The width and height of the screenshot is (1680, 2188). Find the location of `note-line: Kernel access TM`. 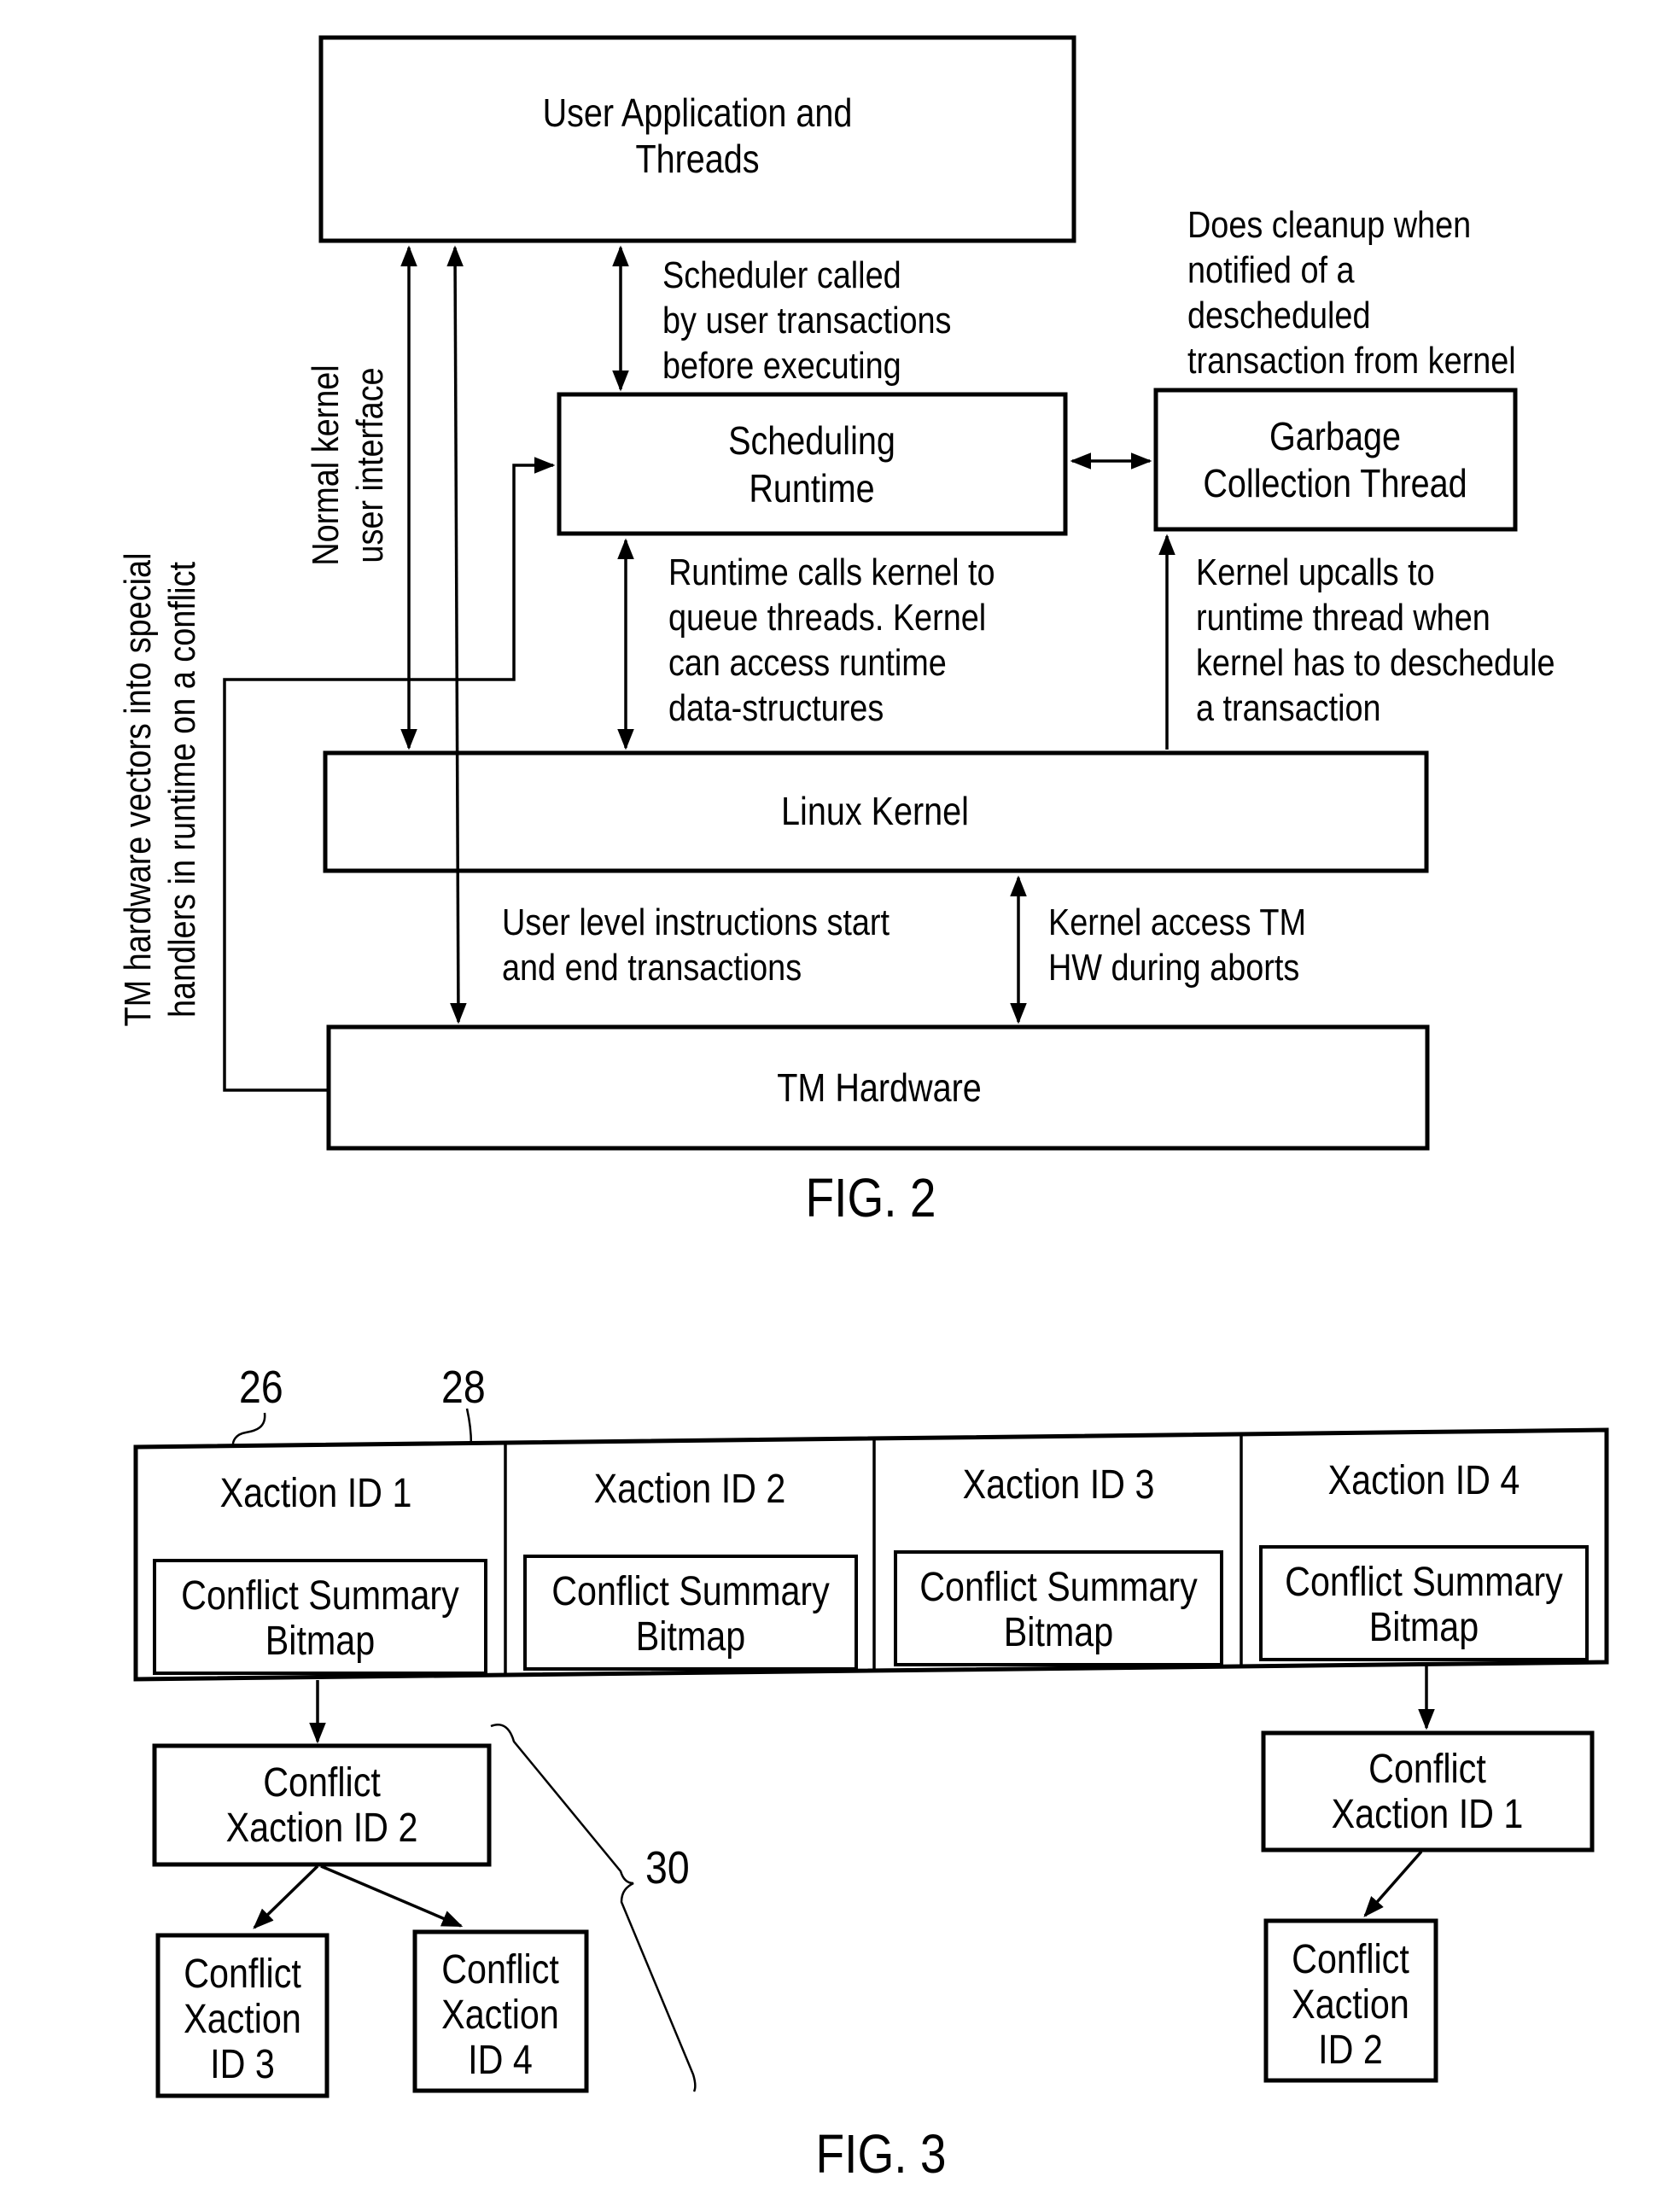

note-line: Kernel access TM is located at coordinates (1177, 922).